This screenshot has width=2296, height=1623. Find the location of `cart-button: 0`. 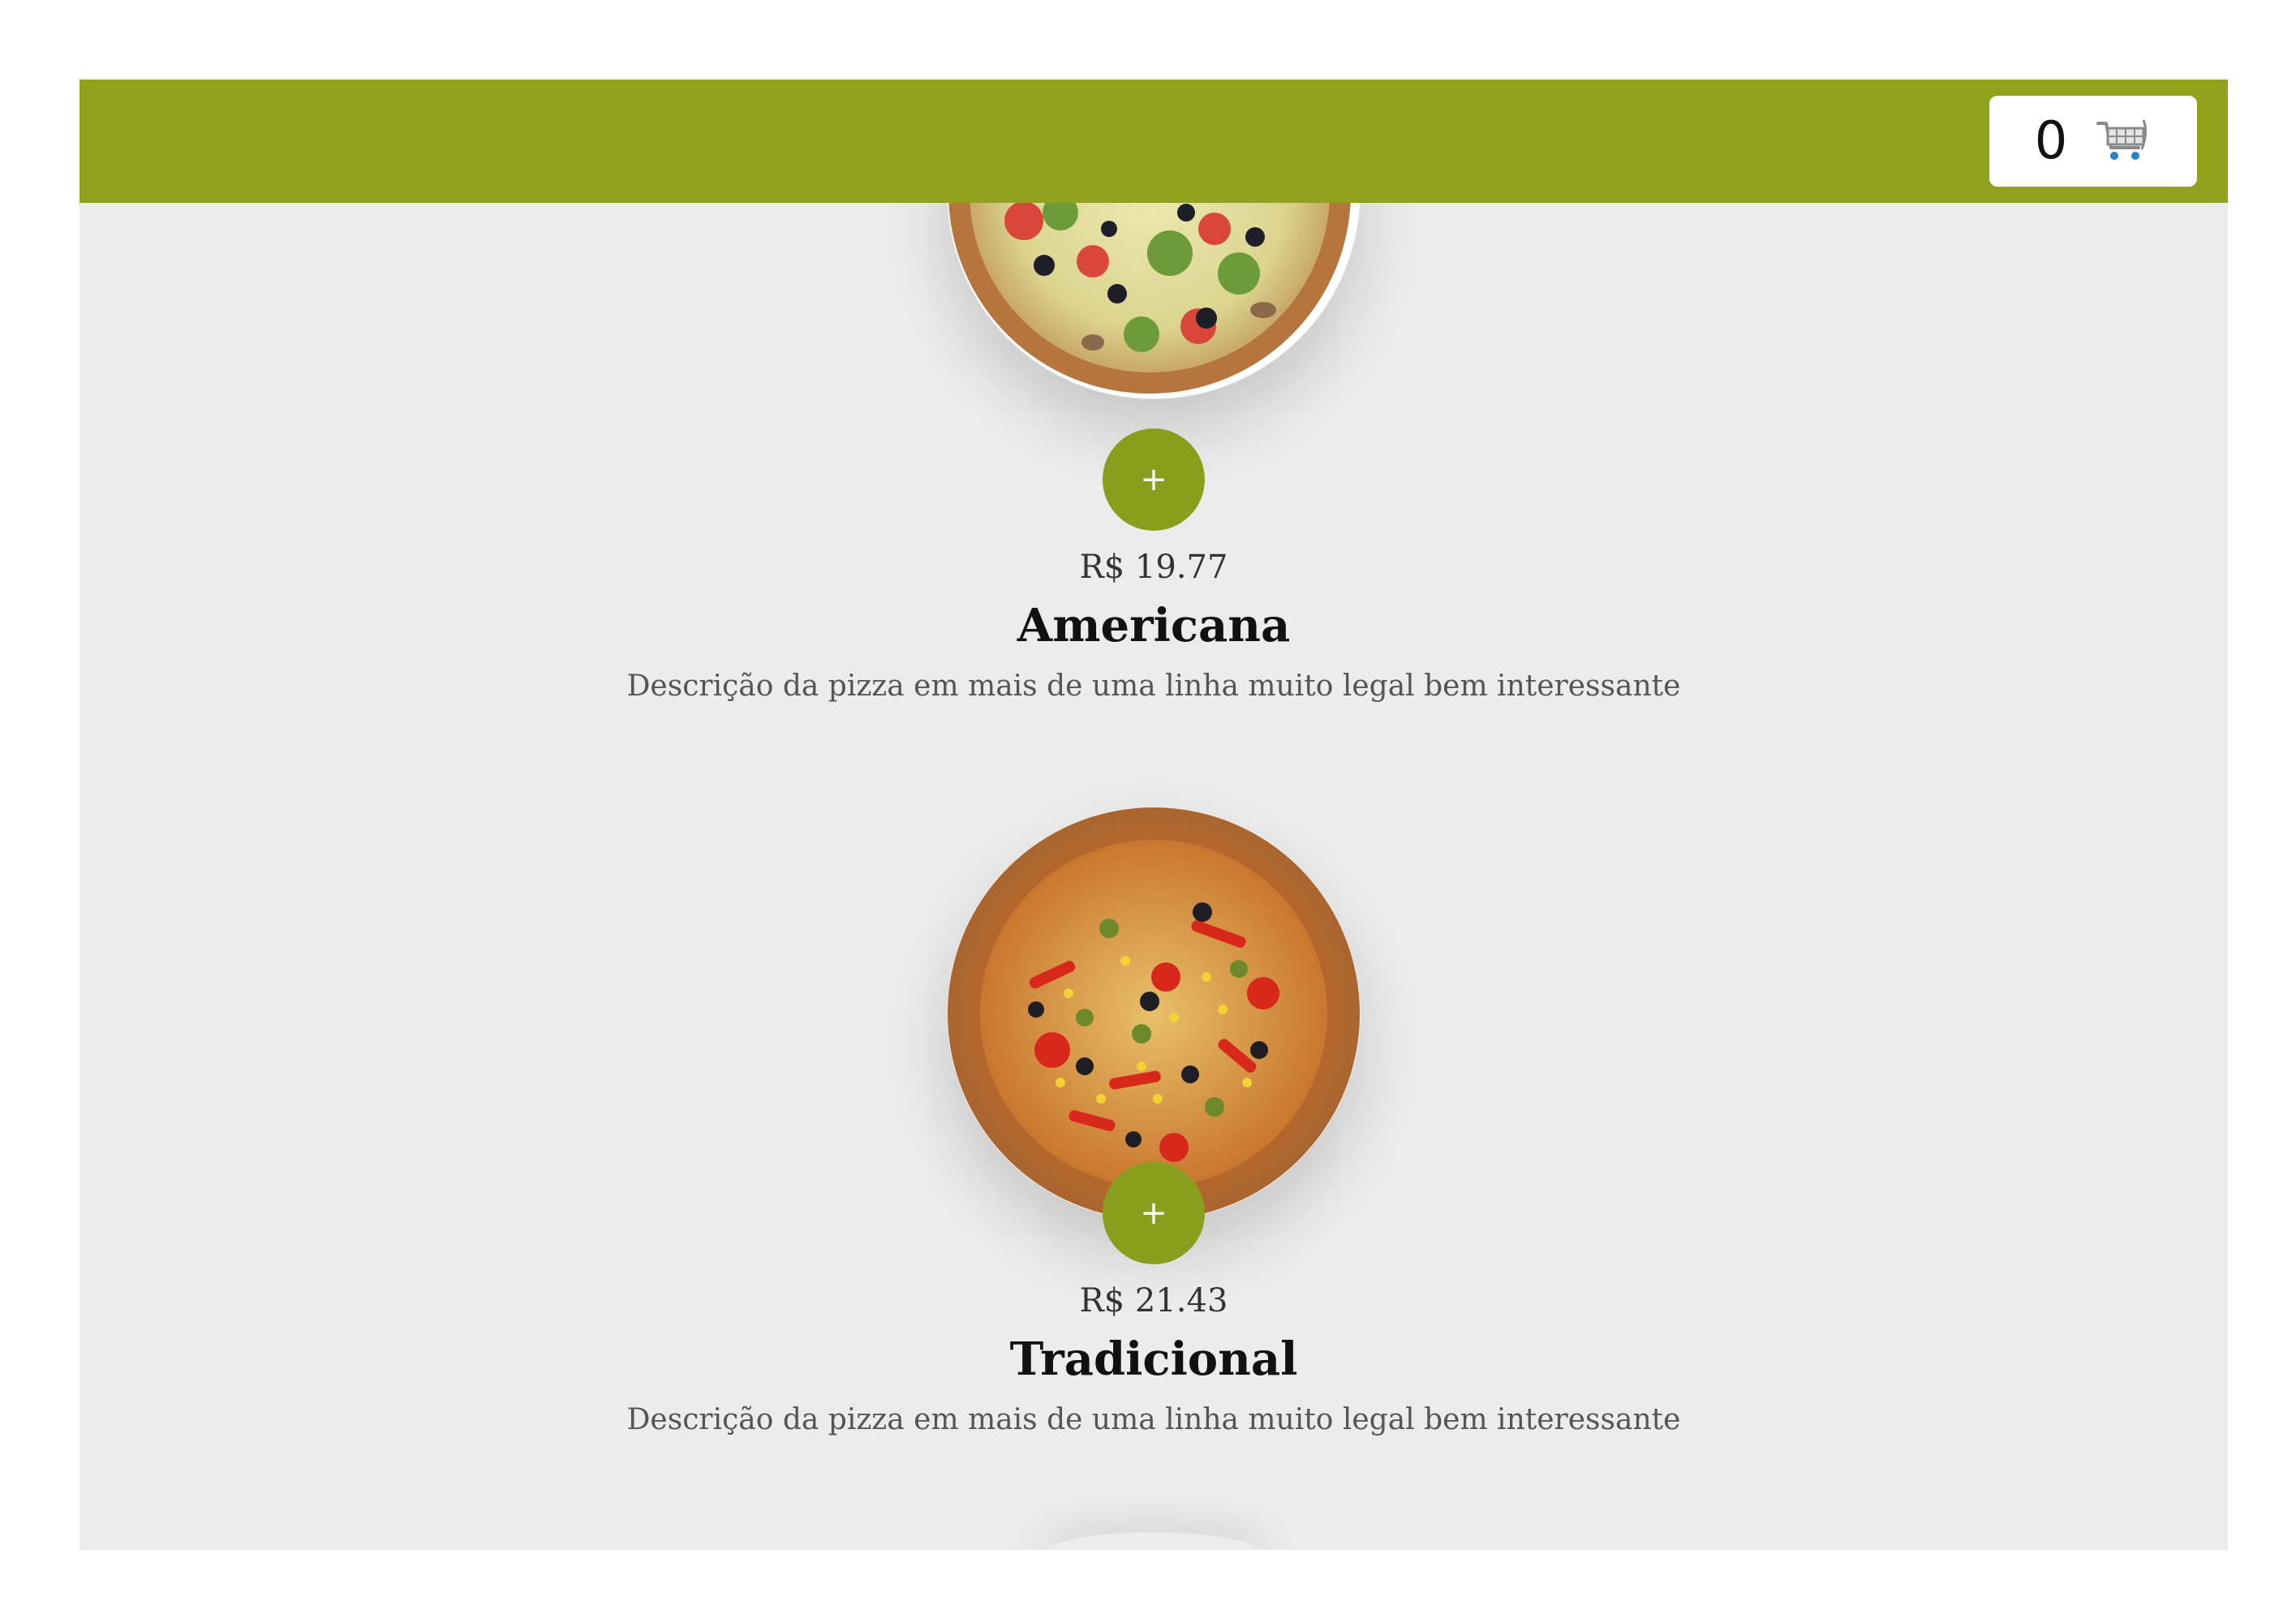

cart-button: 0 is located at coordinates (2093, 141).